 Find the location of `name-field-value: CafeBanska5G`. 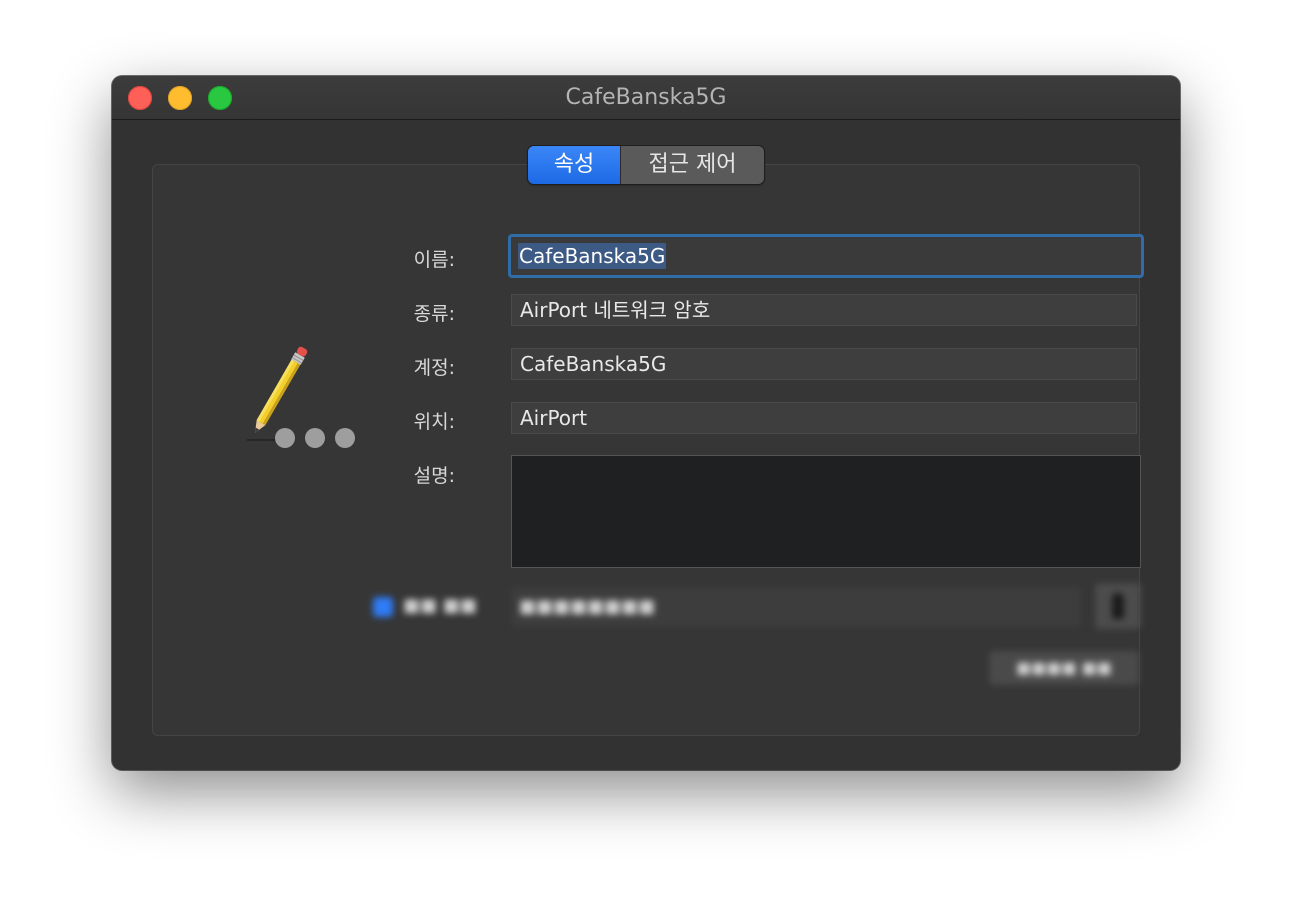

name-field-value: CafeBanska5G is located at coordinates (592, 256).